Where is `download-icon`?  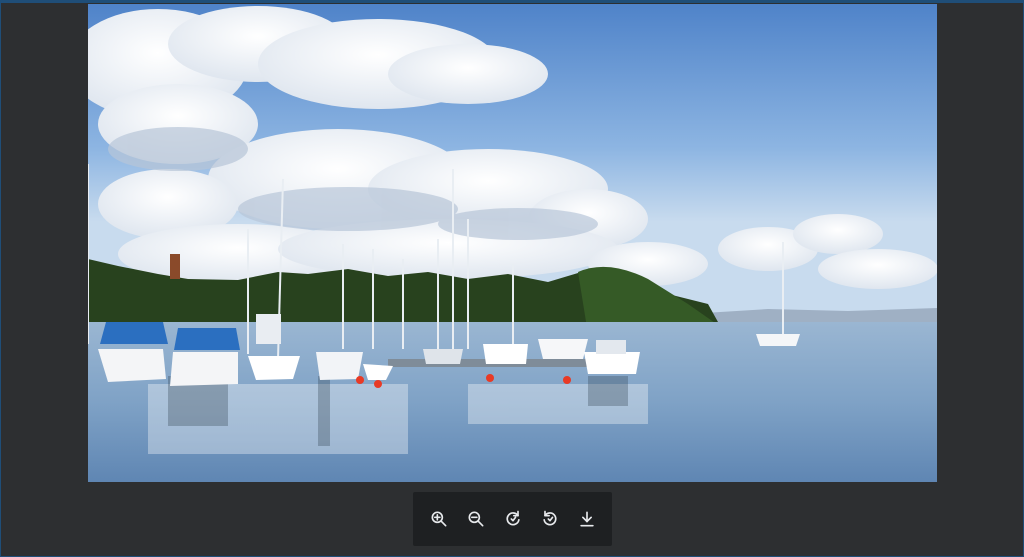 download-icon is located at coordinates (586, 519).